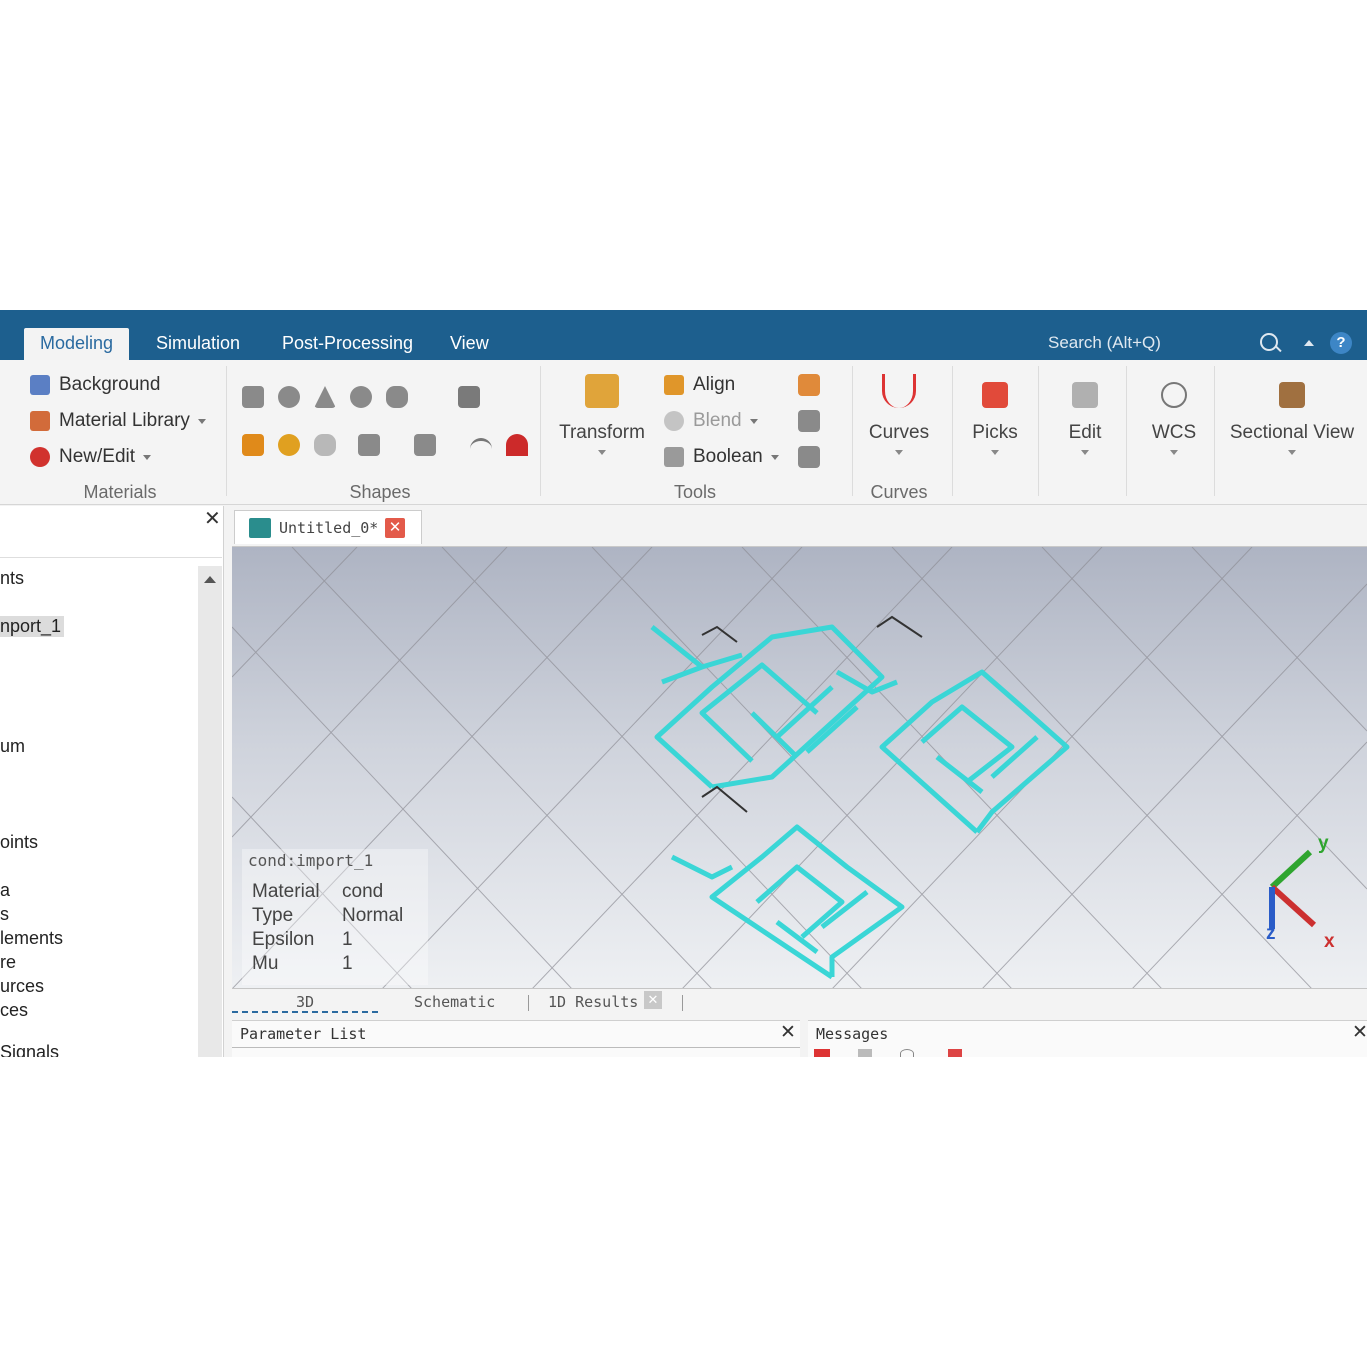 This screenshot has width=1367, height=1367. Describe the element at coordinates (481, 449) in the screenshot. I see `curve-shape-icon` at that location.